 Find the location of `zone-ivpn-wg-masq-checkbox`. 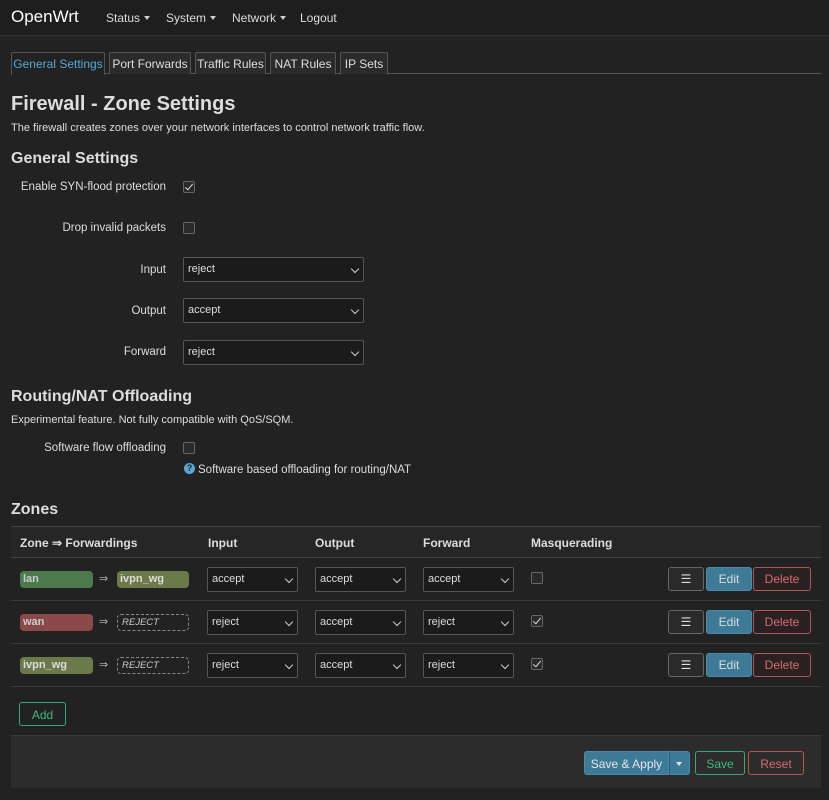

zone-ivpn-wg-masq-checkbox is located at coordinates (537, 664).